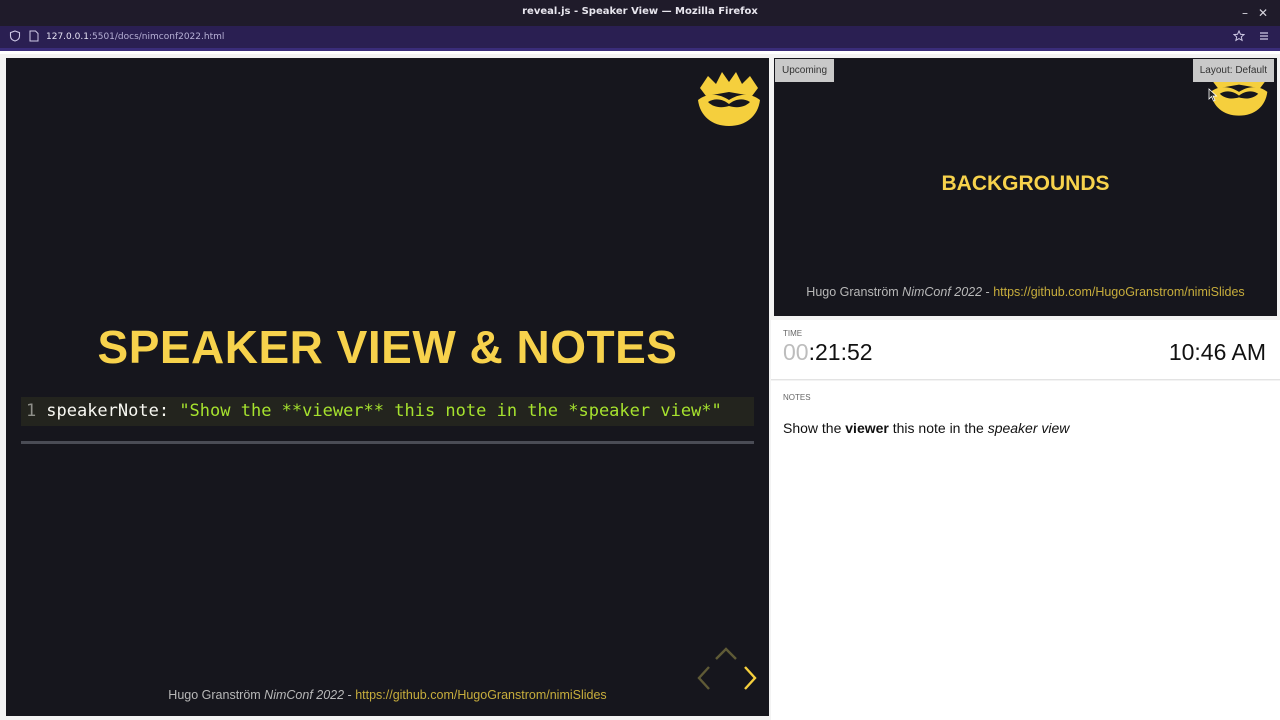  What do you see at coordinates (793, 333) in the screenshot?
I see `time-label: TIME` at bounding box center [793, 333].